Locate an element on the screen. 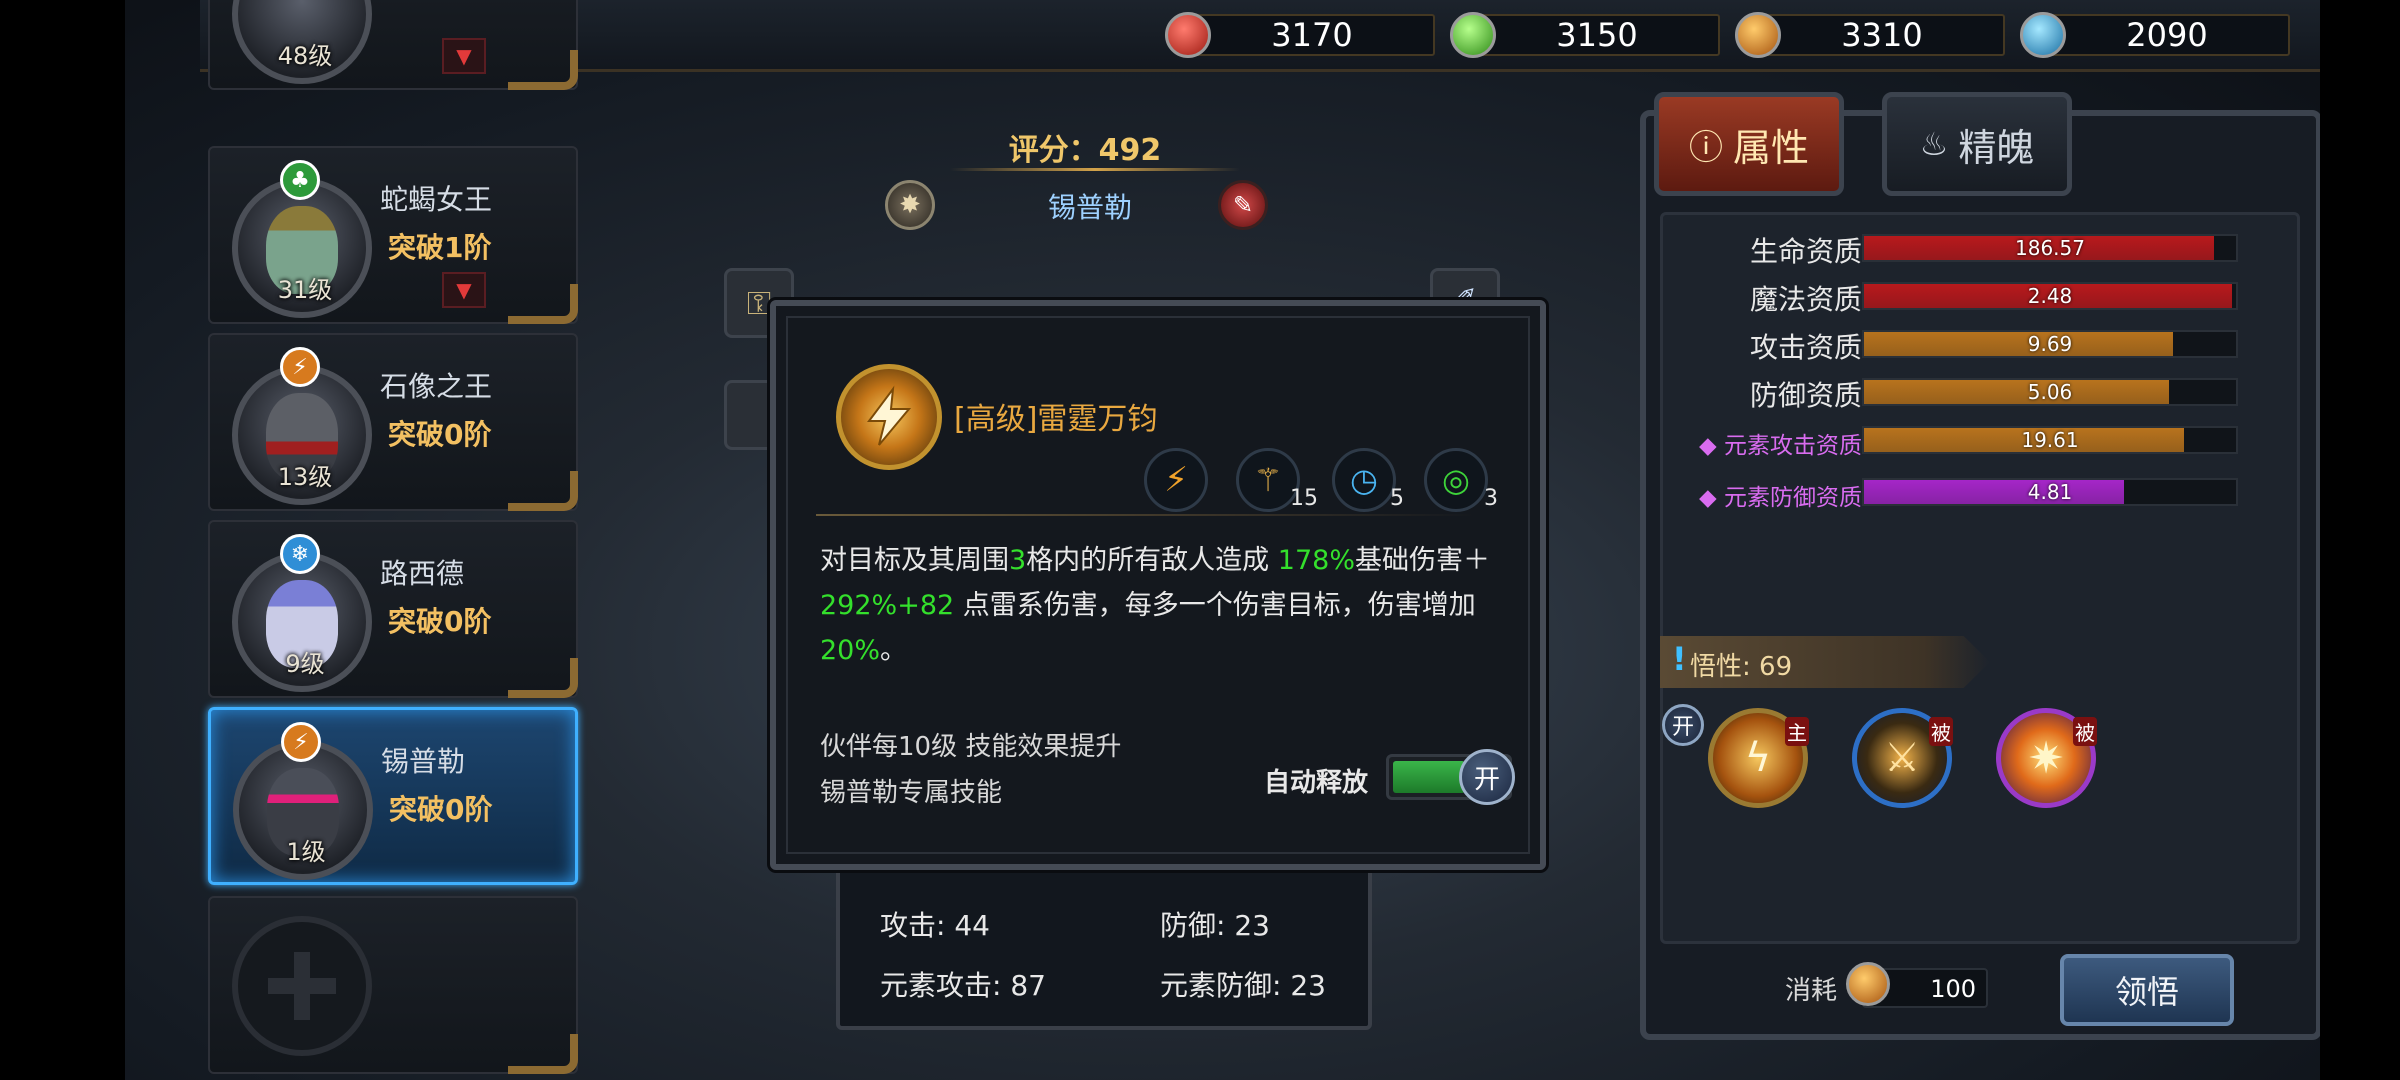 Image resolution: width=2400 pixels, height=1080 pixels. skill-tag: 被 is located at coordinates (2085, 731).